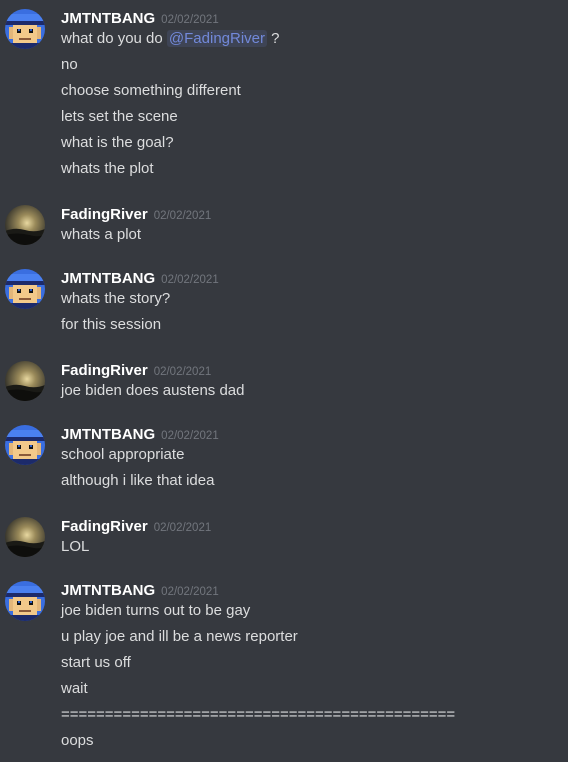  I want to click on message-line: what is the goal?, so click(117, 142).